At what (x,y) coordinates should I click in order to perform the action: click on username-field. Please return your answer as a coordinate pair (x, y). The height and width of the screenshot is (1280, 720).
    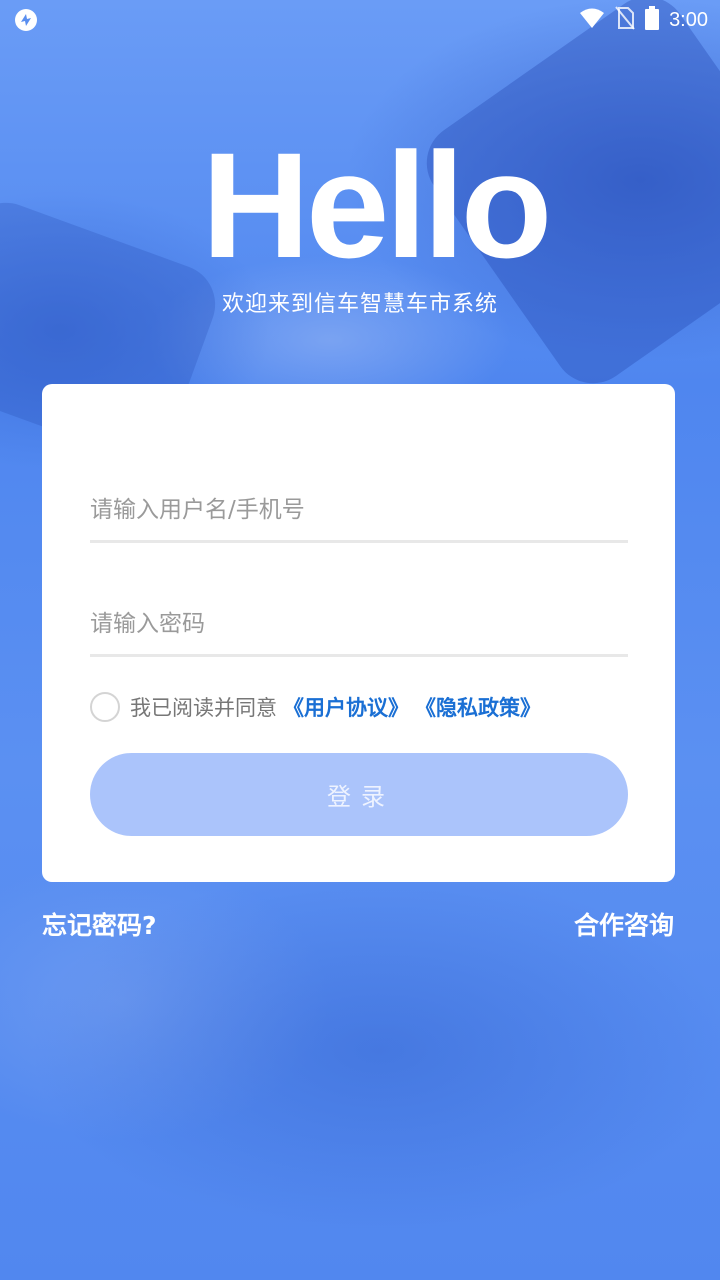
    Looking at the image, I should click on (359, 511).